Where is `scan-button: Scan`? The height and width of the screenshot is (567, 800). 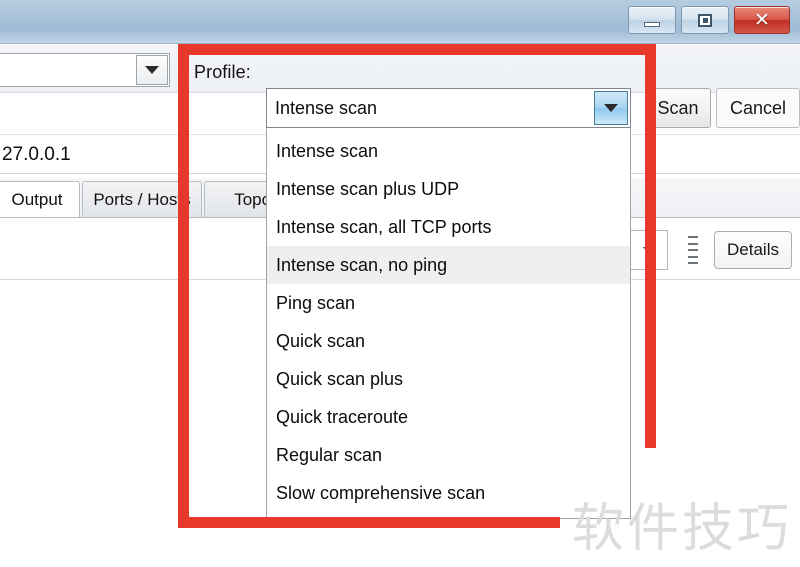
scan-button: Scan is located at coordinates (678, 108).